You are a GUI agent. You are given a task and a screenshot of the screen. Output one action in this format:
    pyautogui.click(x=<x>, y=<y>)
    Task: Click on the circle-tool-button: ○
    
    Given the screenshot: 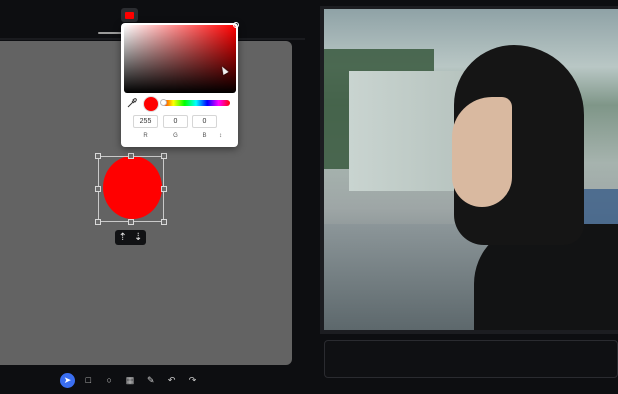 What is the action you would take?
    pyautogui.click(x=109, y=380)
    